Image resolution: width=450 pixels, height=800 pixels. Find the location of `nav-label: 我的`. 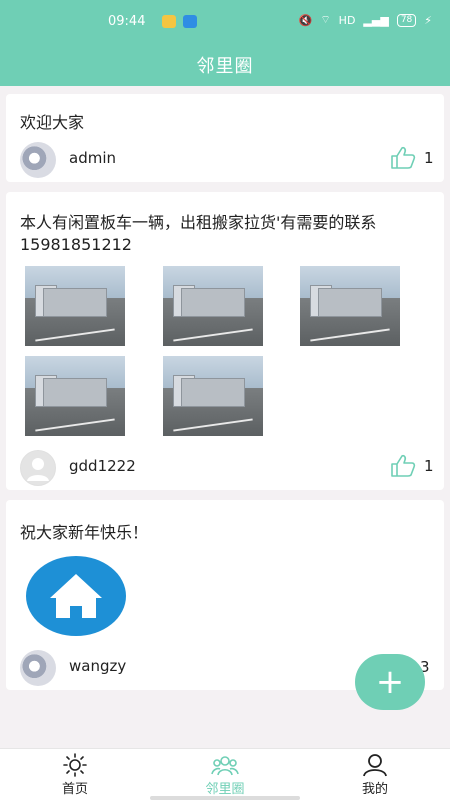

nav-label: 我的 is located at coordinates (374, 789).